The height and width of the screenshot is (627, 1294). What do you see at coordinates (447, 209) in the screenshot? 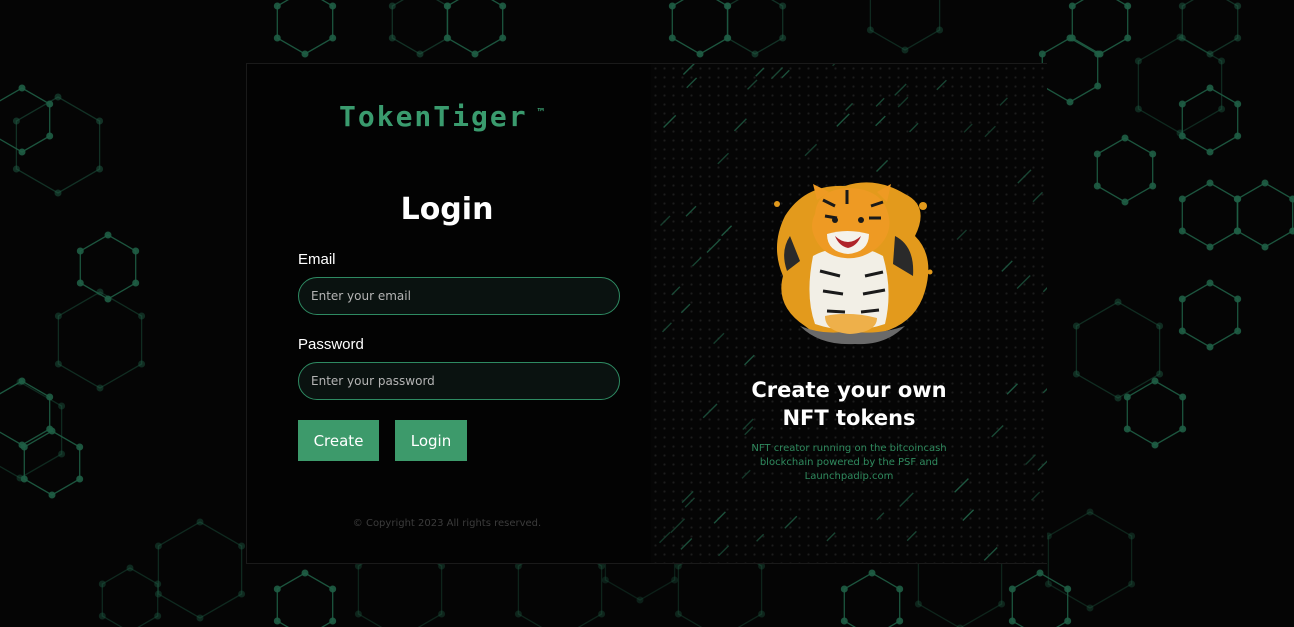
I see `login-title: Login` at bounding box center [447, 209].